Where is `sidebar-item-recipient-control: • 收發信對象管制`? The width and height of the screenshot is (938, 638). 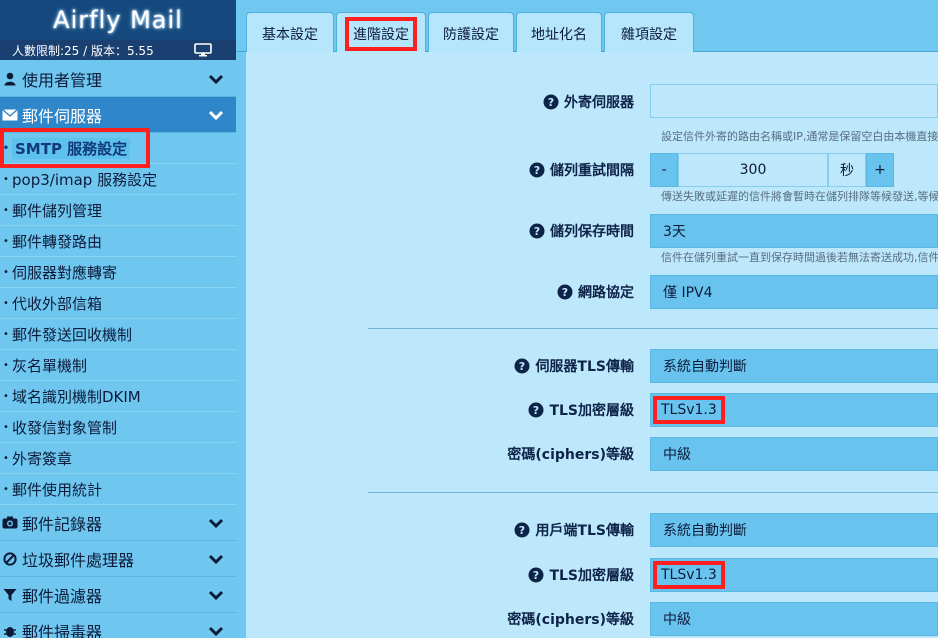 sidebar-item-recipient-control: • 收發信對象管制 is located at coordinates (118, 427).